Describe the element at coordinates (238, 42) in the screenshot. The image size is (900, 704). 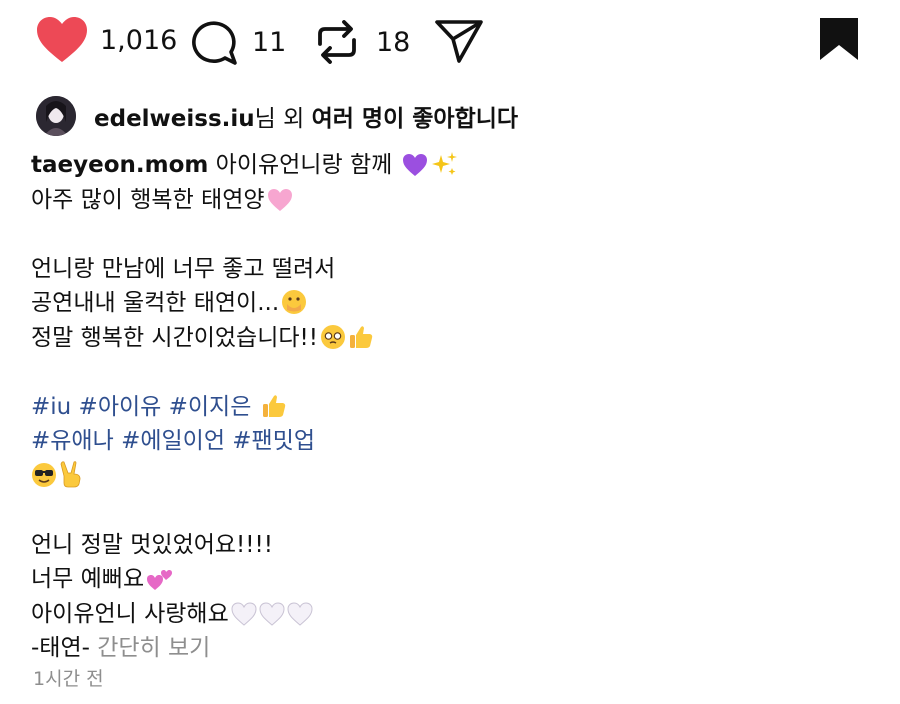
I see `comment-button: 11` at that location.